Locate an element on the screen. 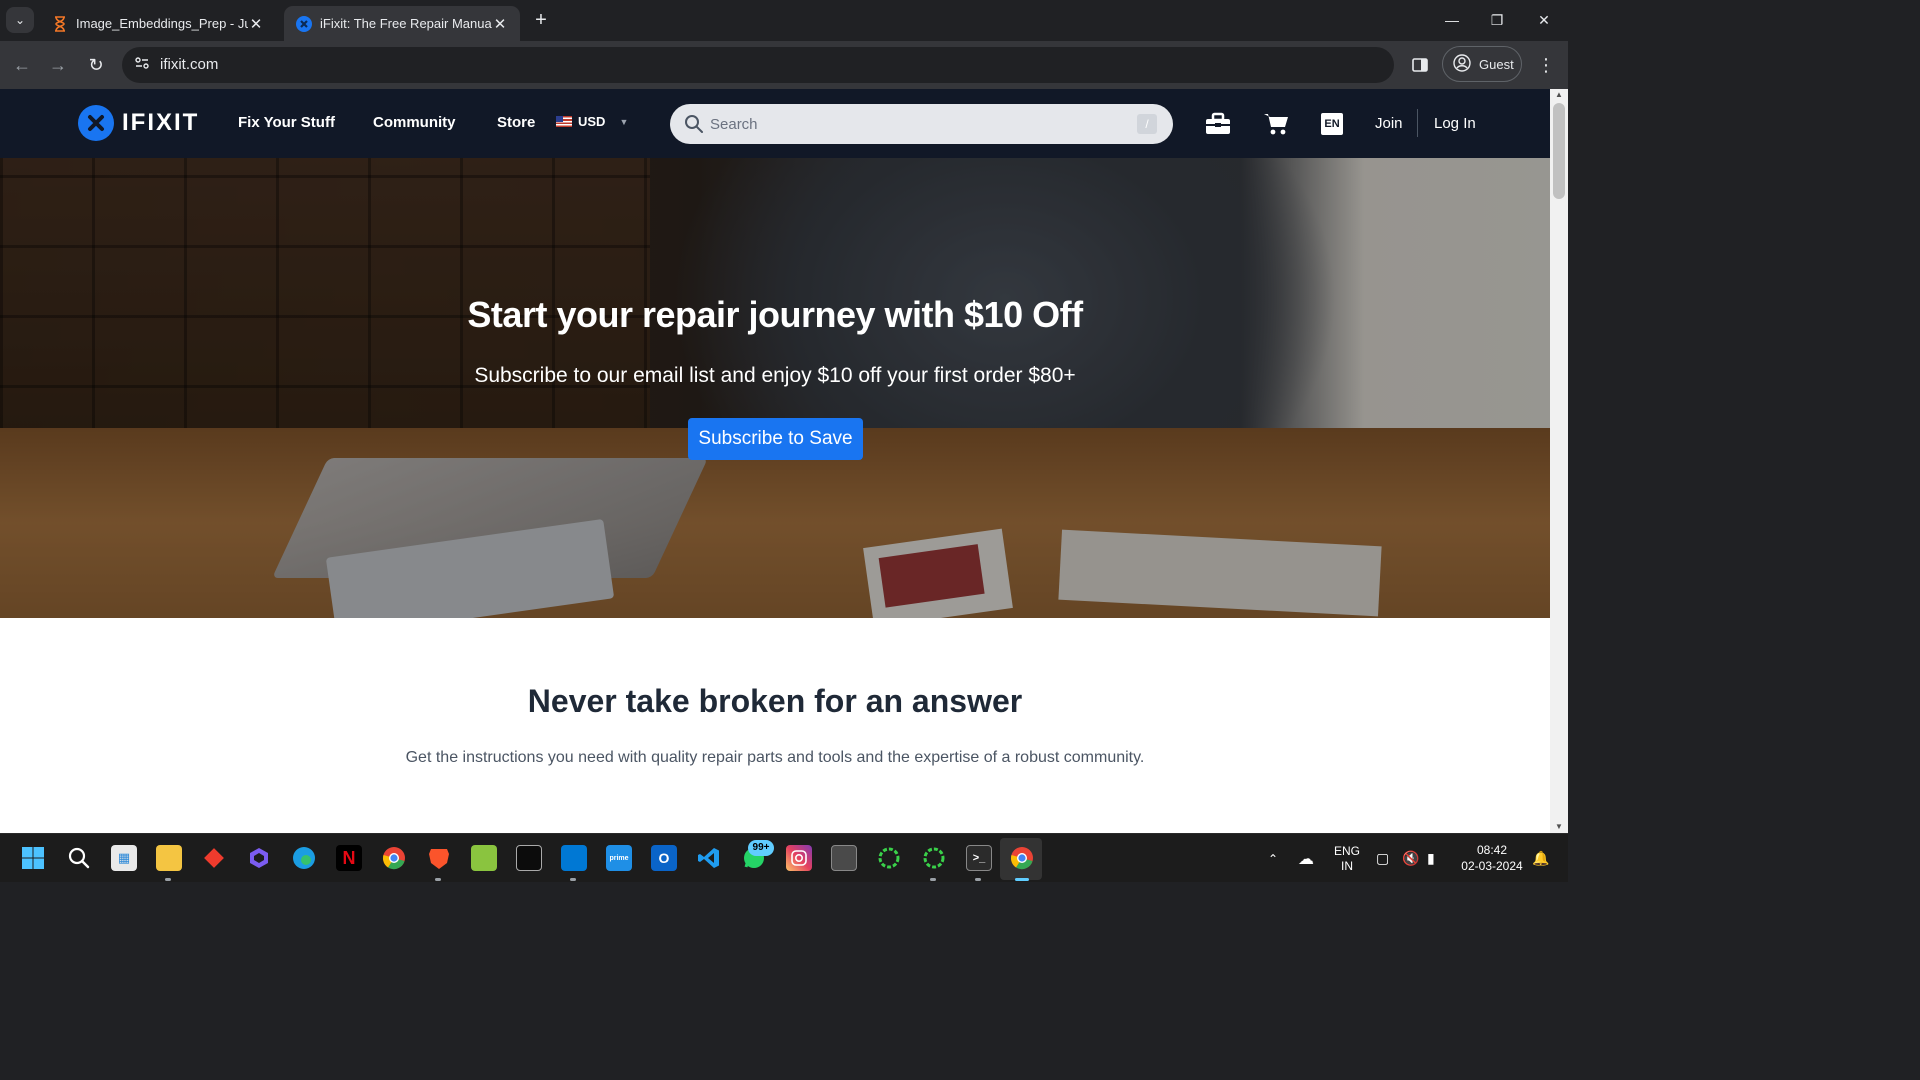  restore-icon: ❐ is located at coordinates (1497, 20).